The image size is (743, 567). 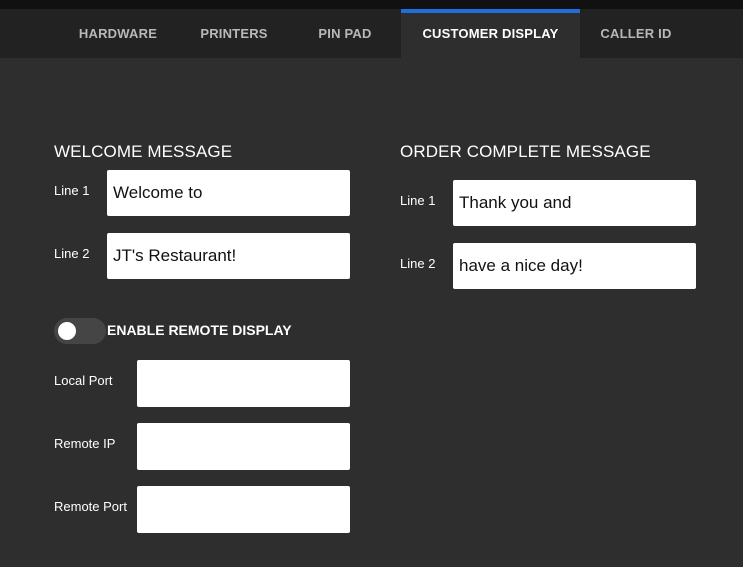 I want to click on welcome-line2-input, so click(x=228, y=256).